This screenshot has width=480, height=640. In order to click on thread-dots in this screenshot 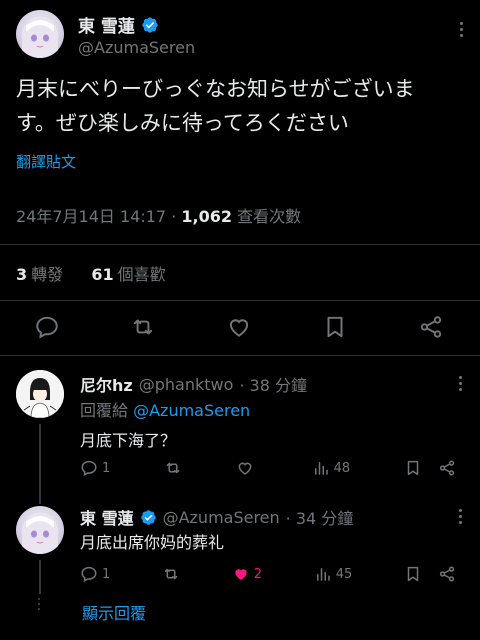, I will do `click(39, 604)`.